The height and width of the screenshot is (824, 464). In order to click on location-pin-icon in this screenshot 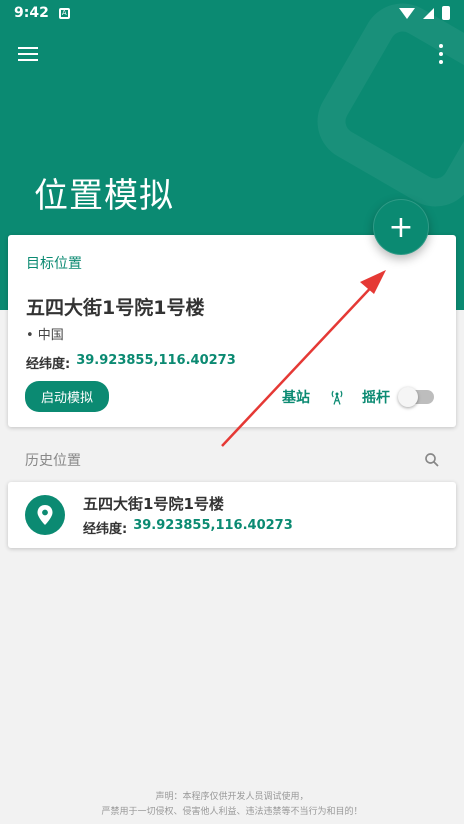, I will do `click(45, 515)`.